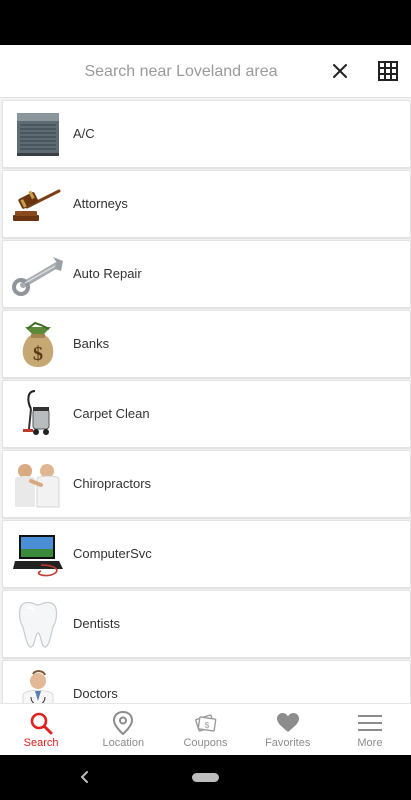  I want to click on gavel-icon, so click(38, 204).